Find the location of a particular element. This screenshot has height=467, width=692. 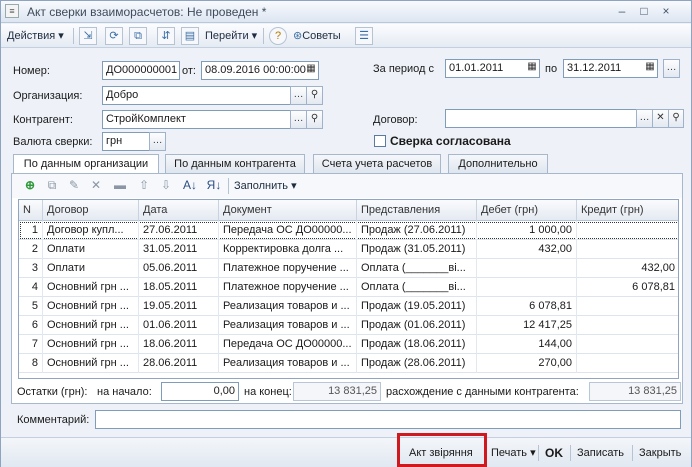

column-header: Дата is located at coordinates (179, 210).